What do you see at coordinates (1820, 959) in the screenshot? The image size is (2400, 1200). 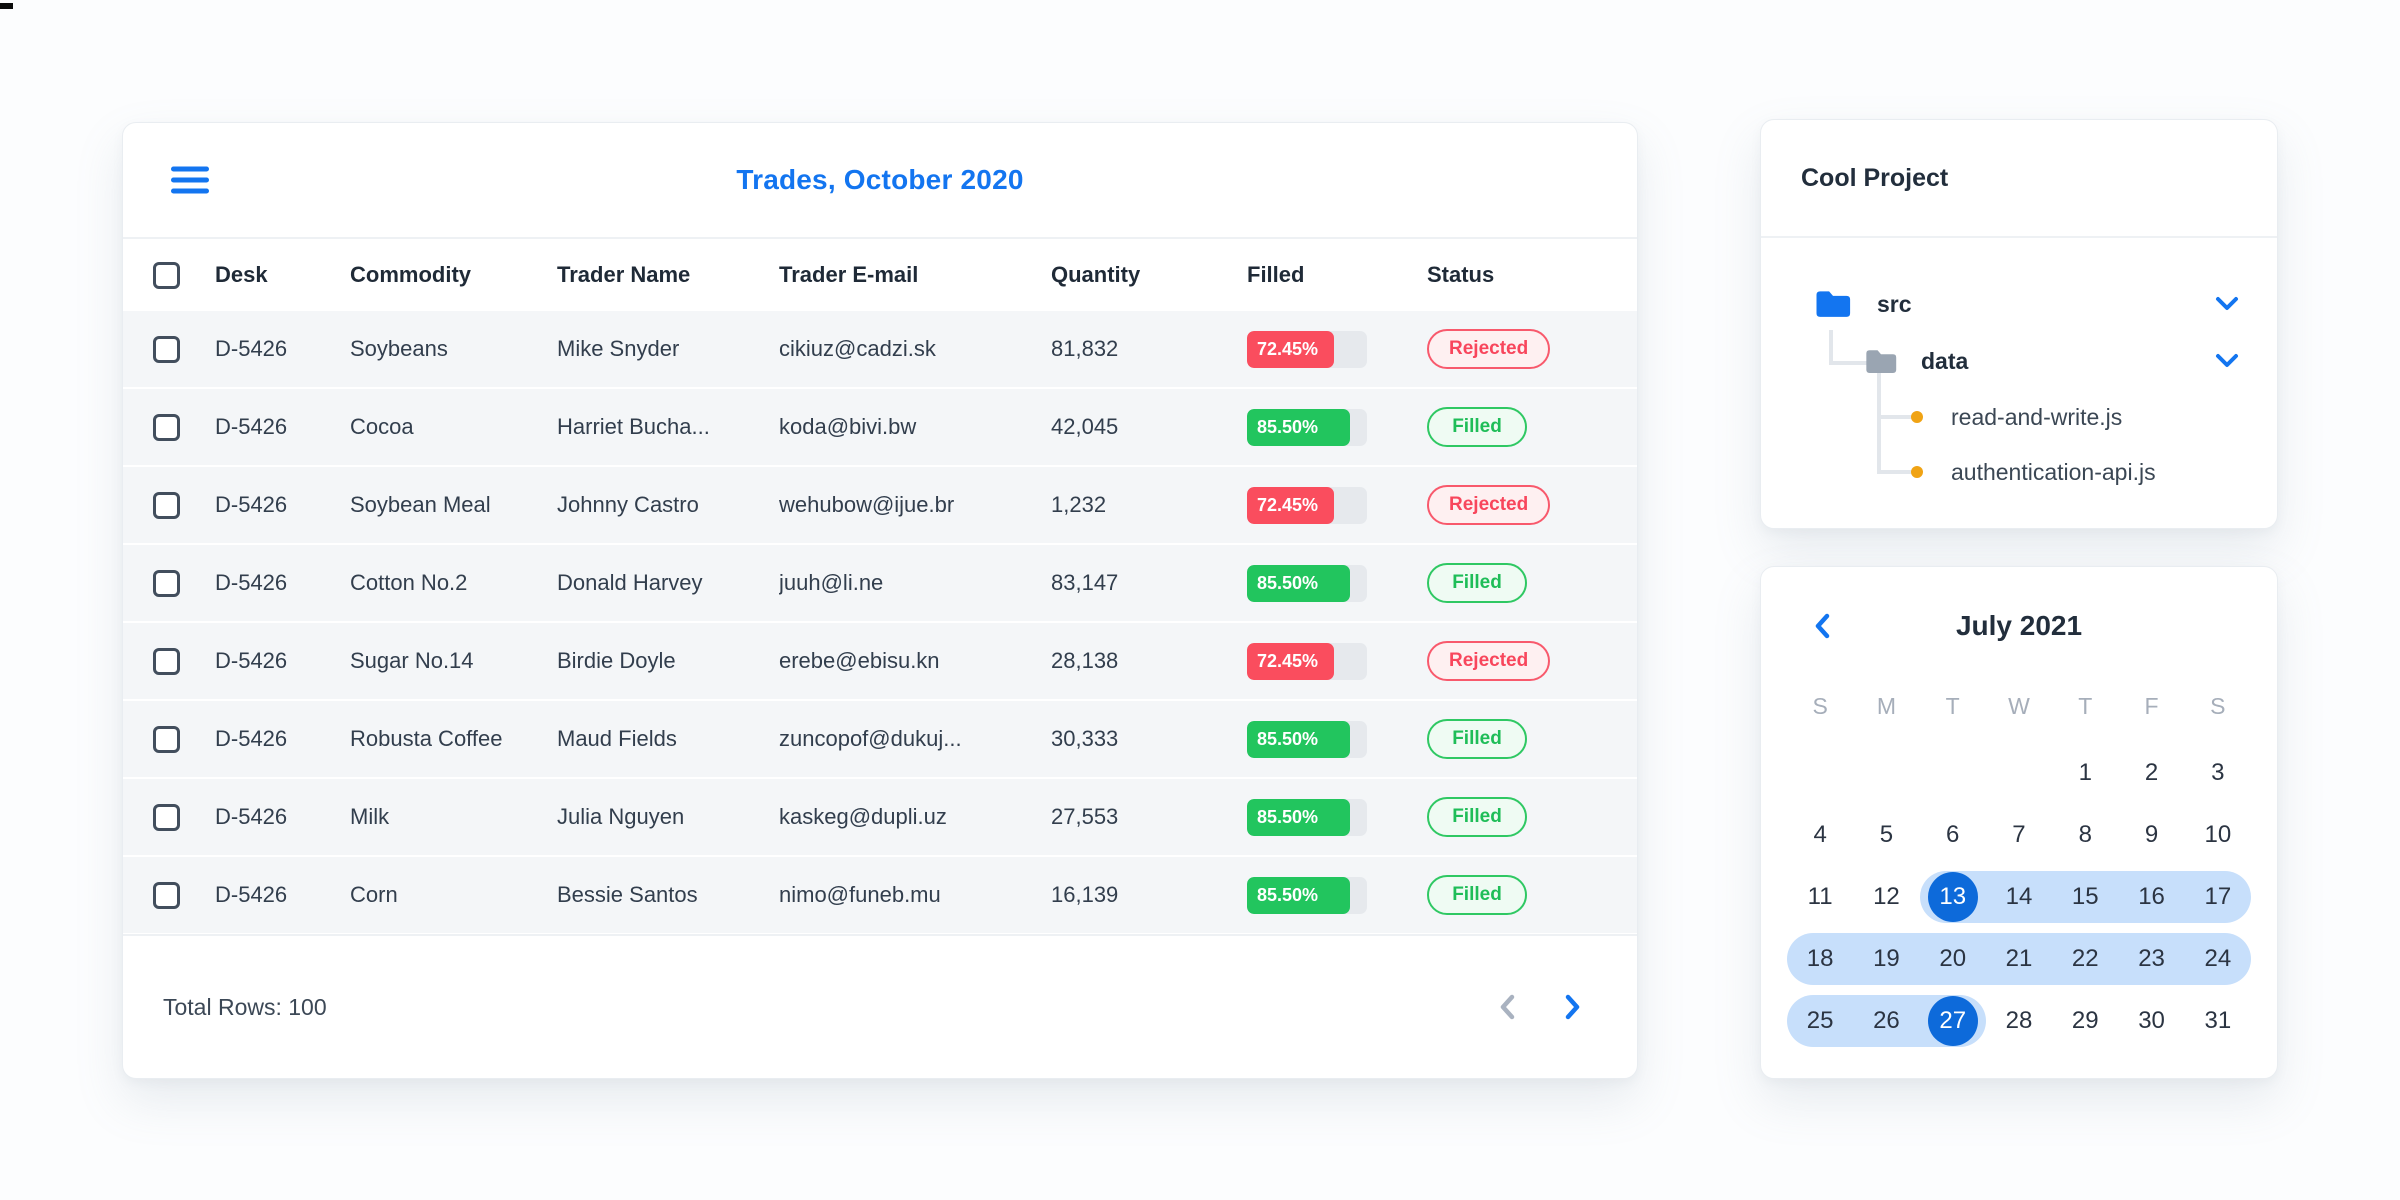 I see `calendar-day: 18` at bounding box center [1820, 959].